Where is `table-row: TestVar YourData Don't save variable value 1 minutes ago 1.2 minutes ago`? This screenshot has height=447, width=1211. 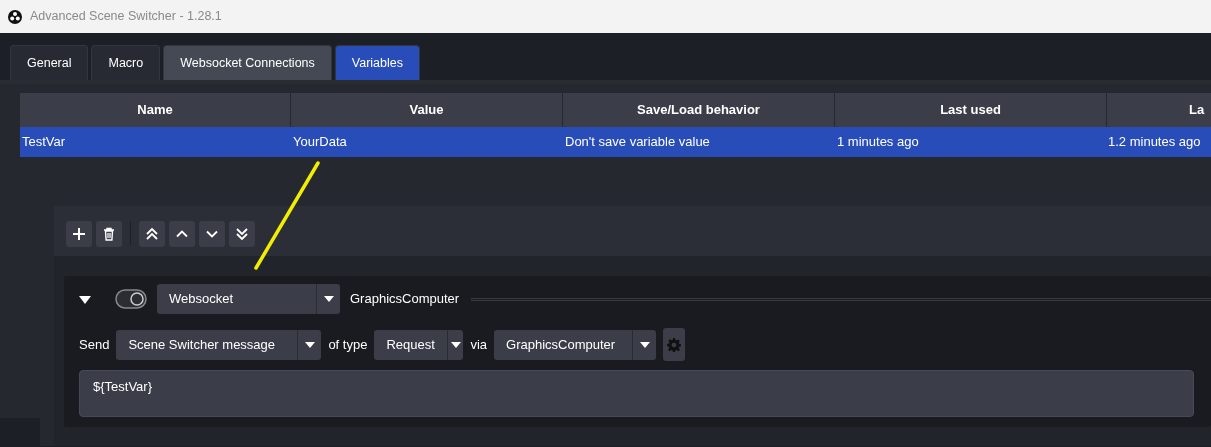
table-row: TestVar YourData Don't save variable value 1 minutes ago 1.2 minutes ago is located at coordinates (615, 142).